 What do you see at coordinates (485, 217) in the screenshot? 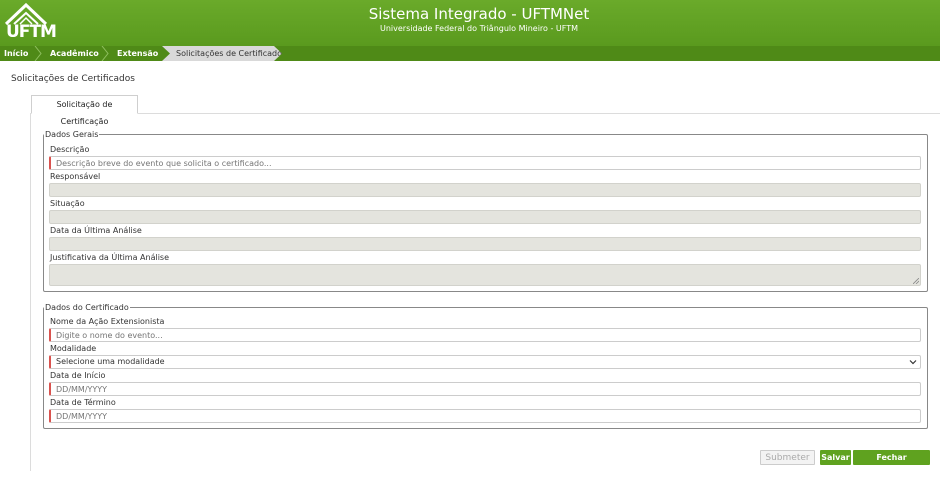
I see `situacao-field` at bounding box center [485, 217].